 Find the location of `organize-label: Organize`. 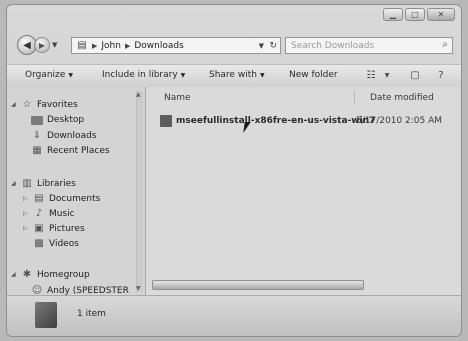

organize-label: Organize is located at coordinates (45, 75).